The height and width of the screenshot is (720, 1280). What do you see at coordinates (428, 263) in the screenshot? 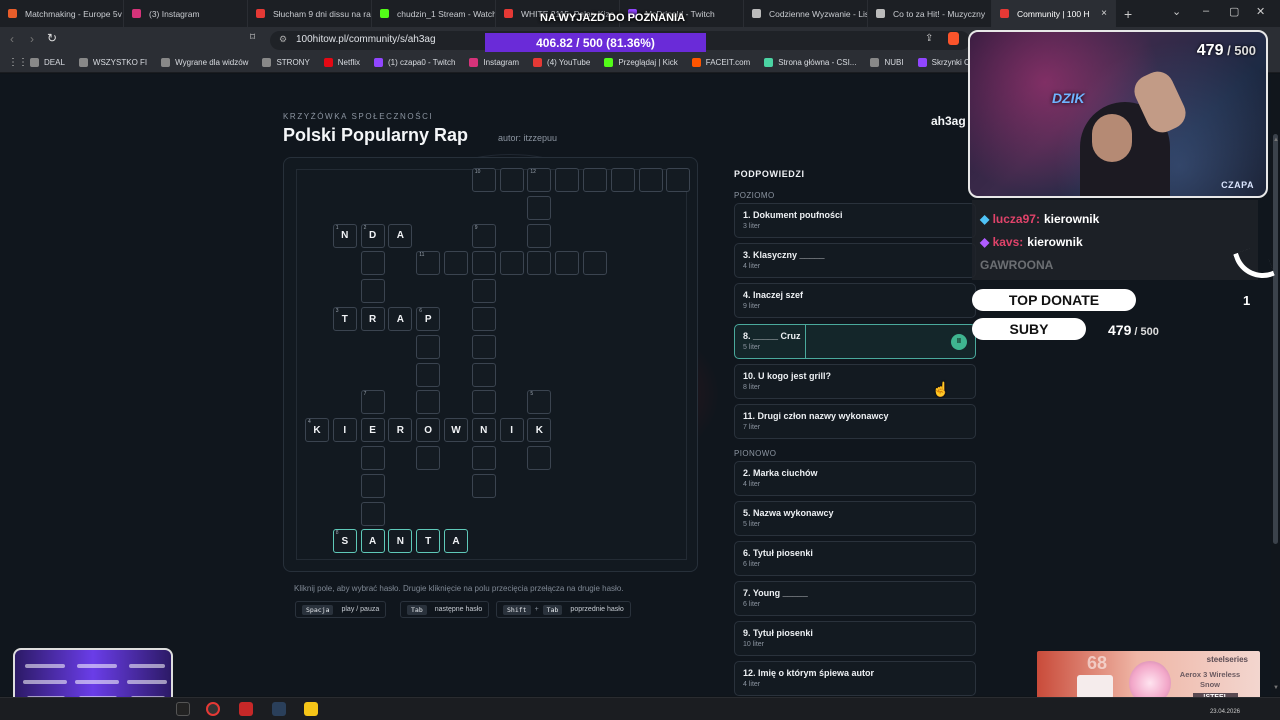
I see `crossword-cell: 11` at bounding box center [428, 263].